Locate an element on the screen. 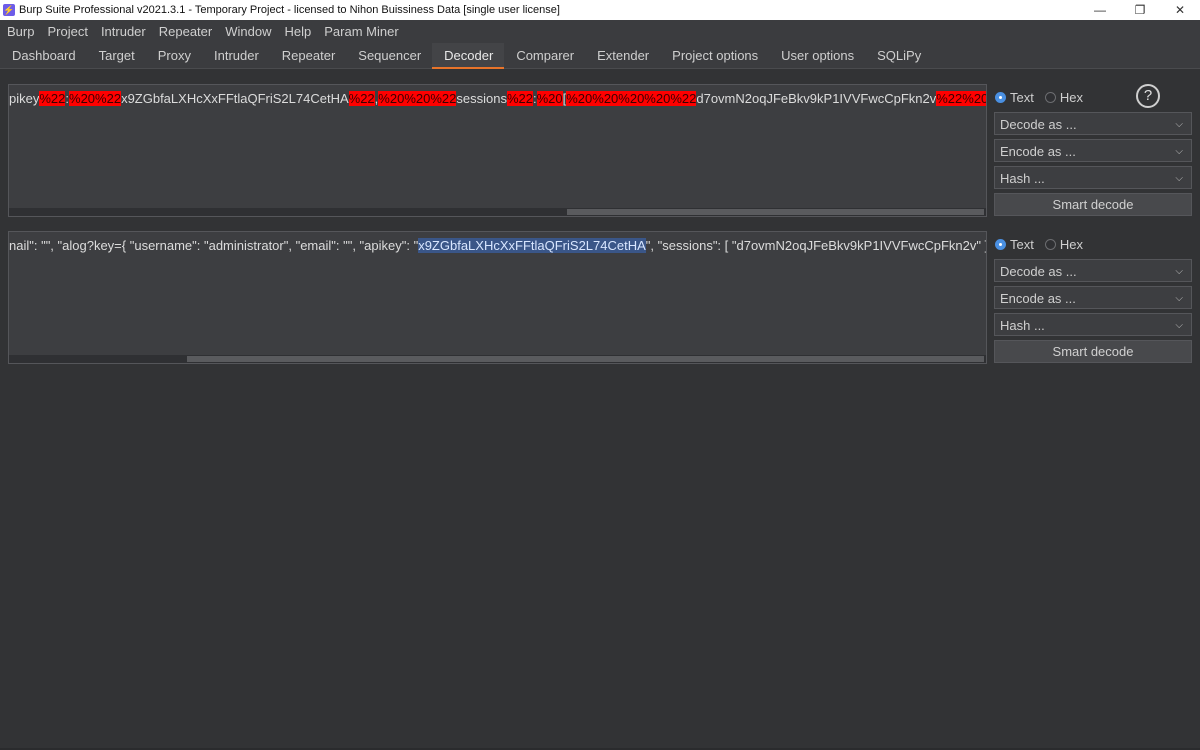 The width and height of the screenshot is (1200, 750). tab-user-options: User options is located at coordinates (817, 55).